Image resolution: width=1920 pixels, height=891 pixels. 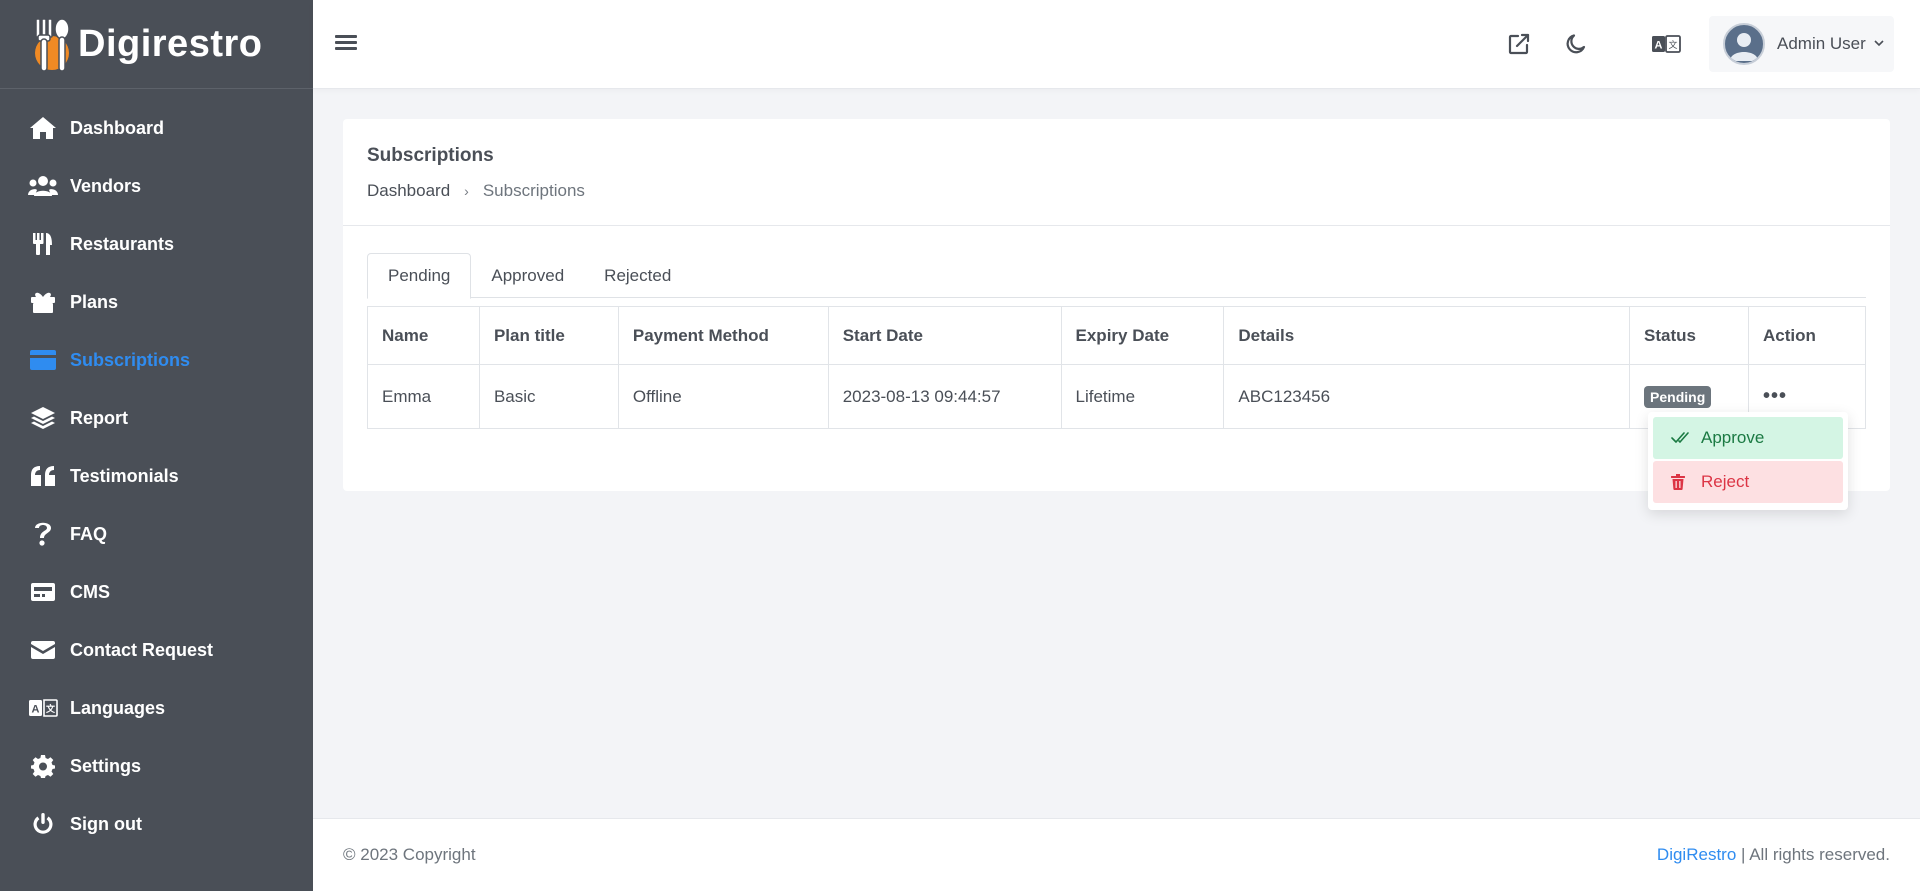 I want to click on quote-icon, so click(x=43, y=476).